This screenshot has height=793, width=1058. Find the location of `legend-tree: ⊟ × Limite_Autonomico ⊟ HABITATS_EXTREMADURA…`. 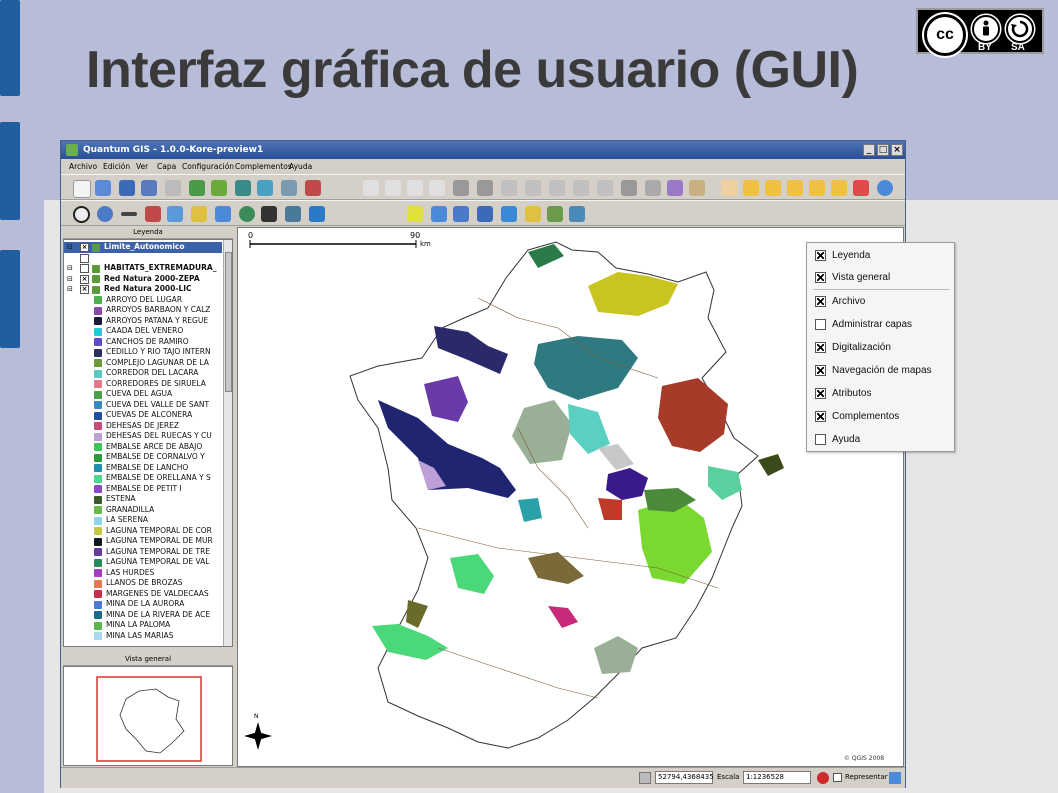

legend-tree: ⊟ × Limite_Autonomico ⊟ HABITATS_EXTREMADURA… is located at coordinates (148, 443).